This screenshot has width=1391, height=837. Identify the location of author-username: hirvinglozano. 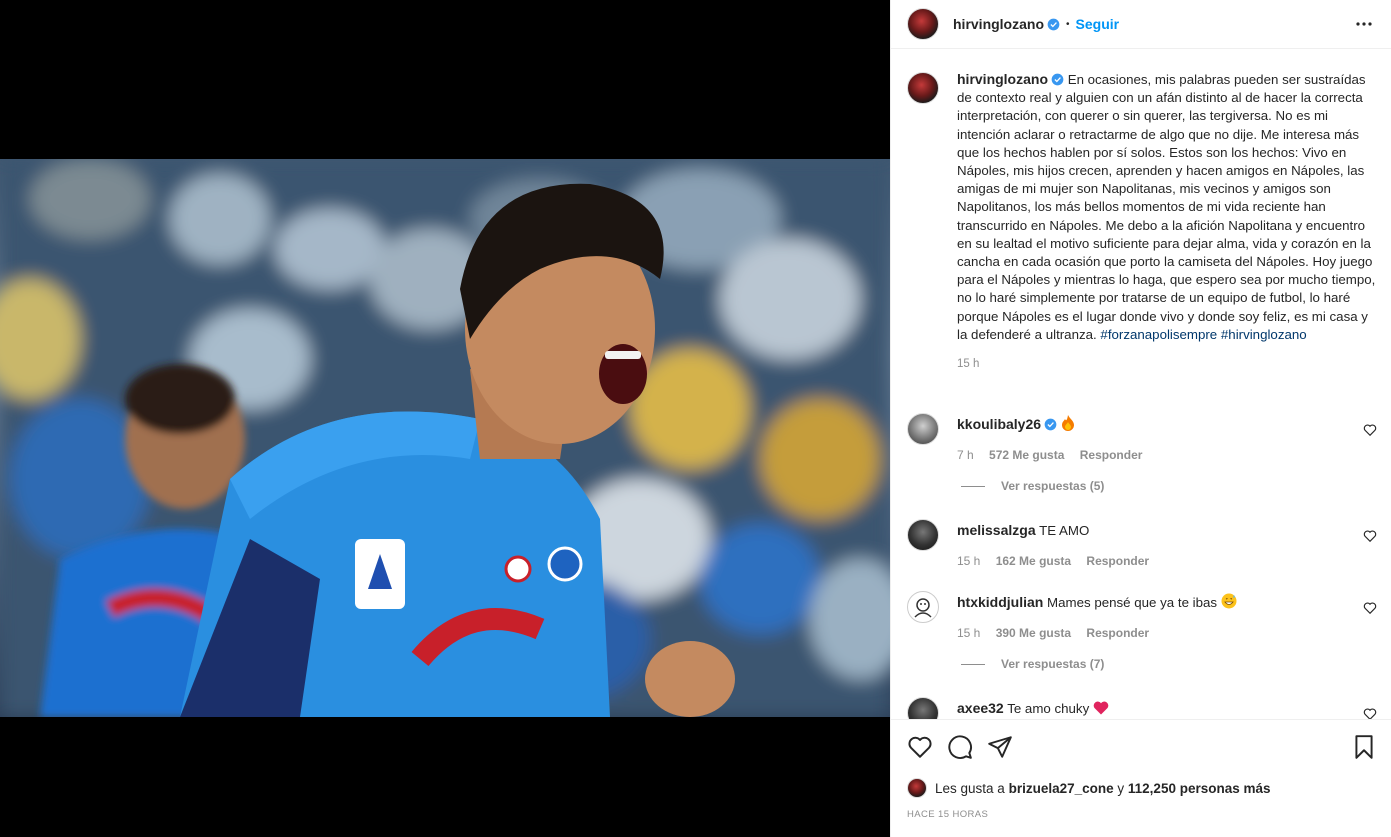
(998, 24).